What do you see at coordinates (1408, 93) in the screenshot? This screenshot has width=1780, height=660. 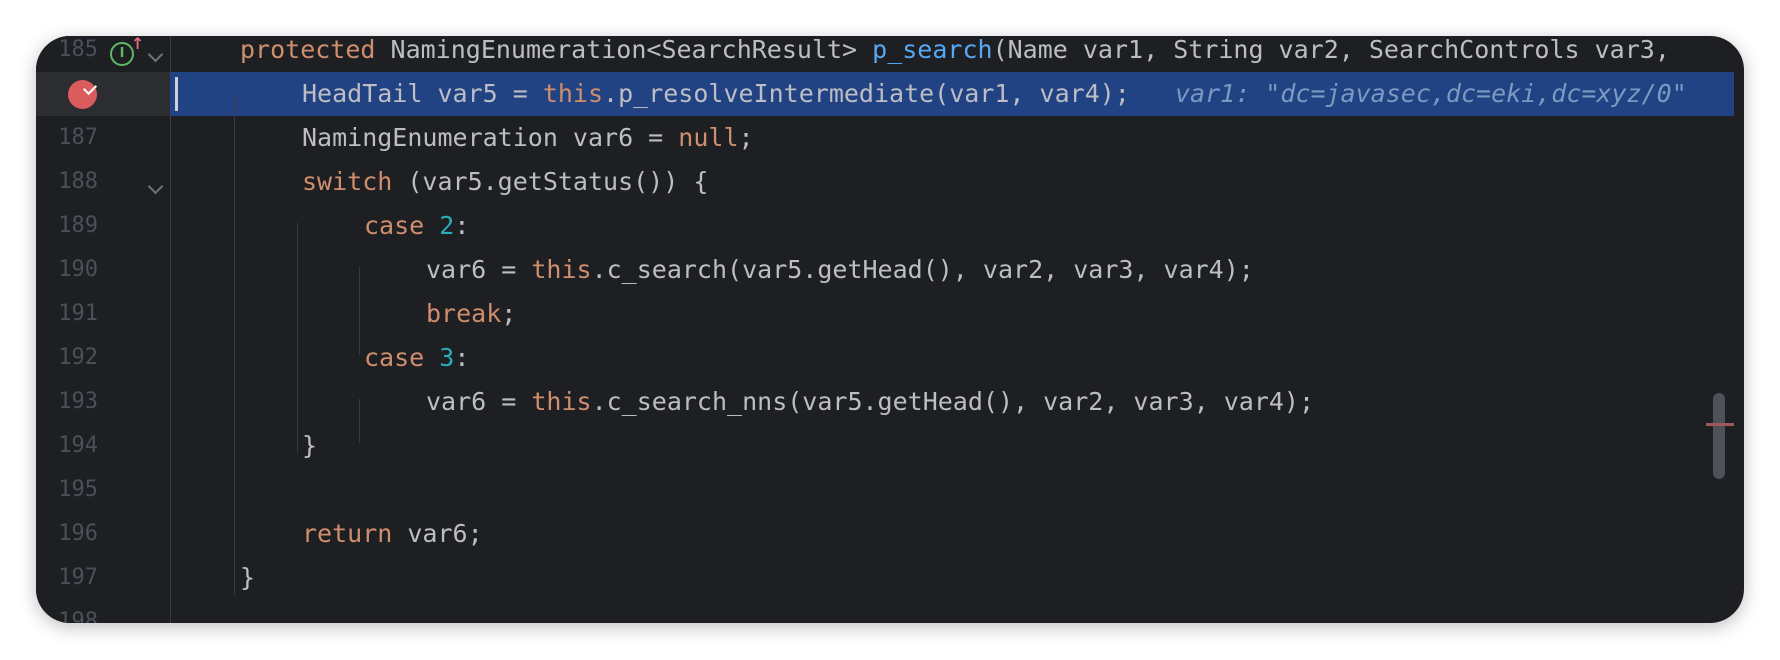 I see `inline-debug-value: var1: "dc=javasec,dc=eki,dc=xyz/0"` at bounding box center [1408, 93].